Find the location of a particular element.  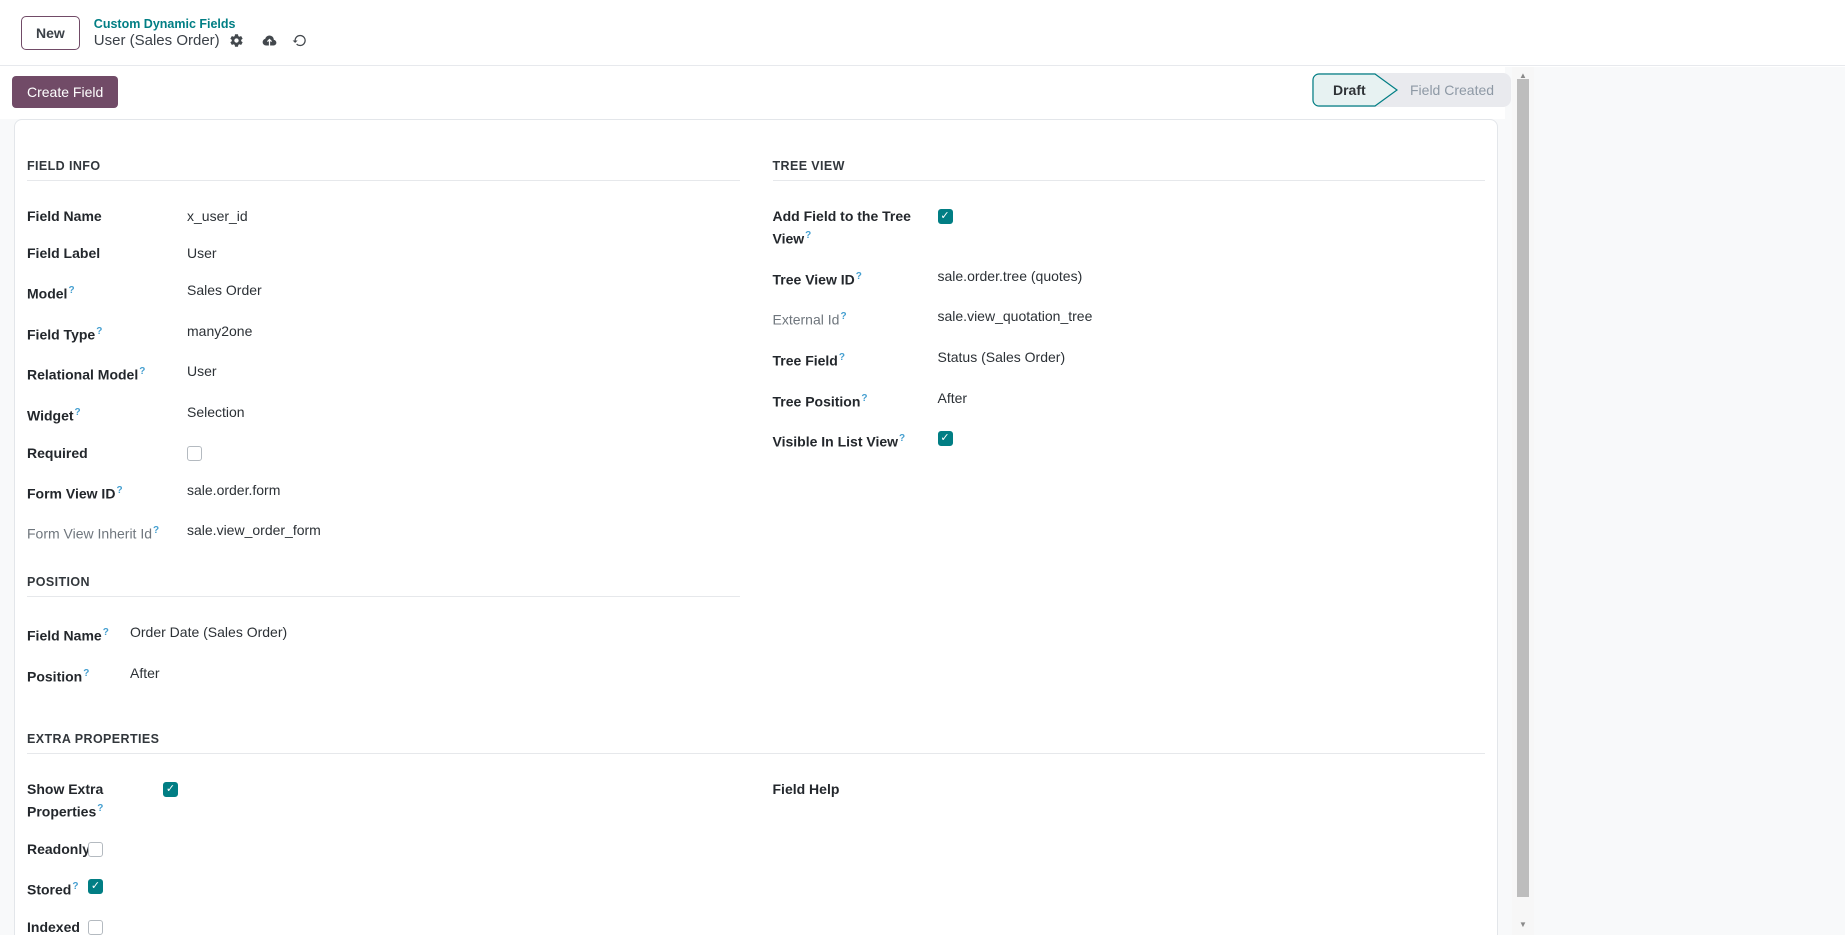

field-label-value: User is located at coordinates (202, 253).